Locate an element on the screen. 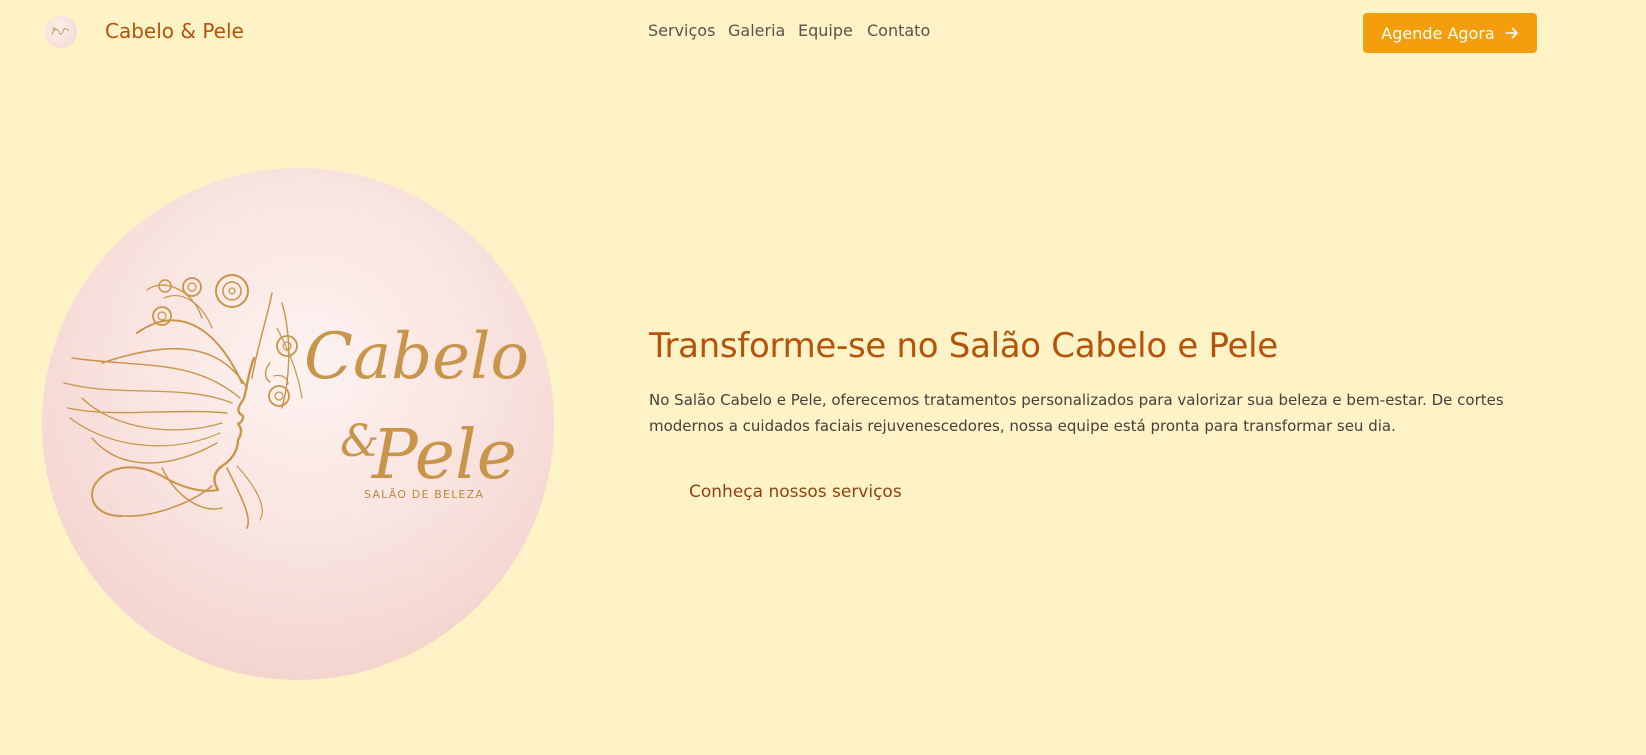 The height and width of the screenshot is (755, 1646). logo-wordmark-cabelo: Cabelo is located at coordinates (416, 357).